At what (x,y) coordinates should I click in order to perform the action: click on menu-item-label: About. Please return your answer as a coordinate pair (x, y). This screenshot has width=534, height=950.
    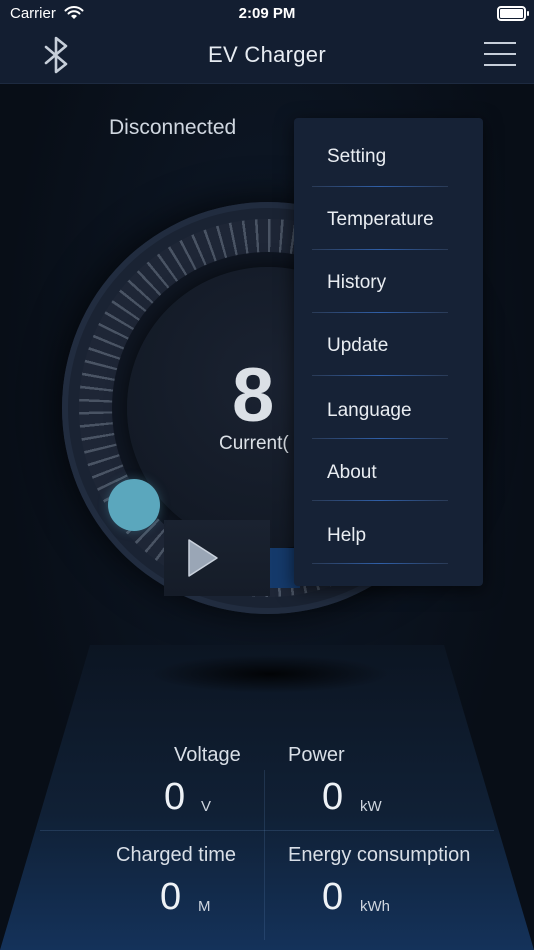
    Looking at the image, I should click on (352, 472).